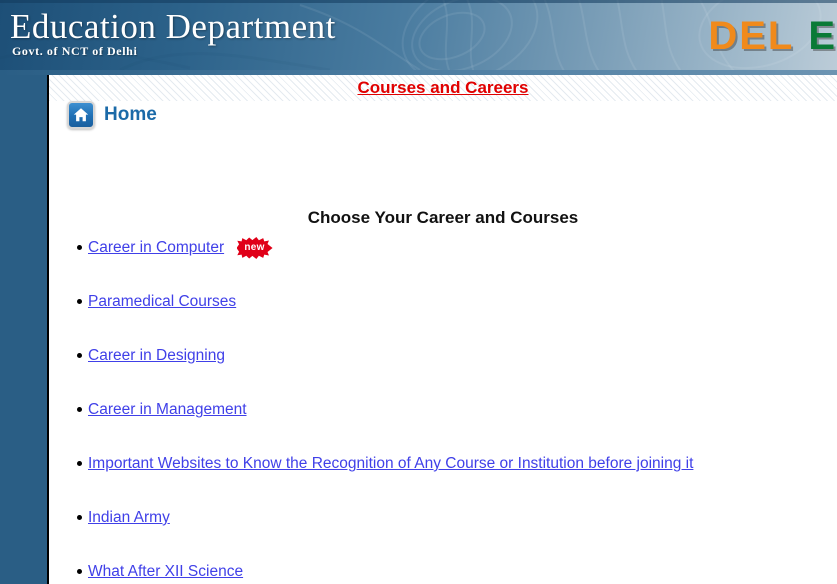 The width and height of the screenshot is (837, 584). What do you see at coordinates (165, 571) in the screenshot?
I see `course-link: What After XII Science` at bounding box center [165, 571].